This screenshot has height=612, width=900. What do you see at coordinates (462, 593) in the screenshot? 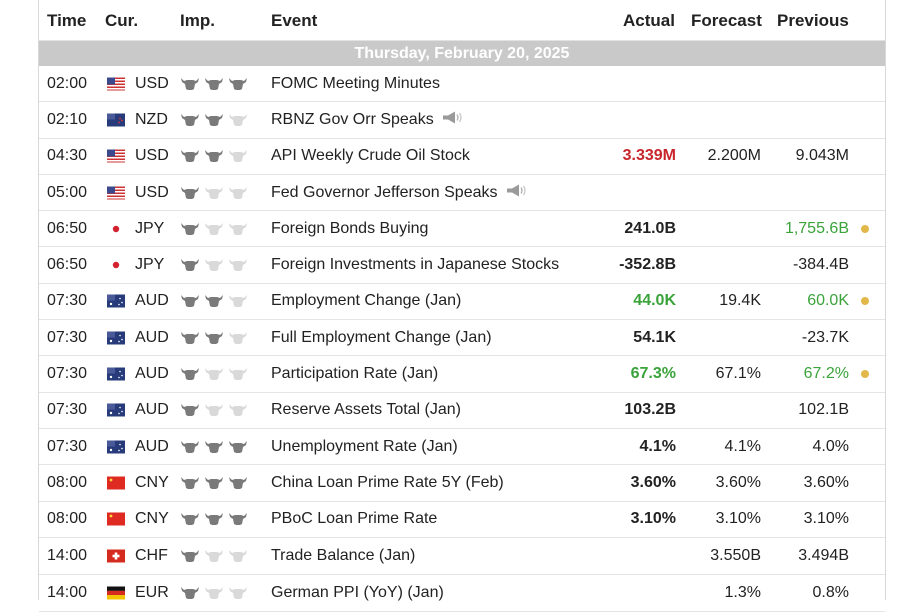
I see `event-row: 14:00 EUR German PPI (YoY) (Jan) 1.3% 0.8%` at bounding box center [462, 593].